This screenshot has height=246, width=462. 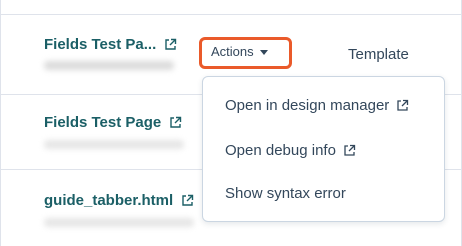 I want to click on menu-item-show-syntax-error: Show syntax error, so click(x=285, y=193).